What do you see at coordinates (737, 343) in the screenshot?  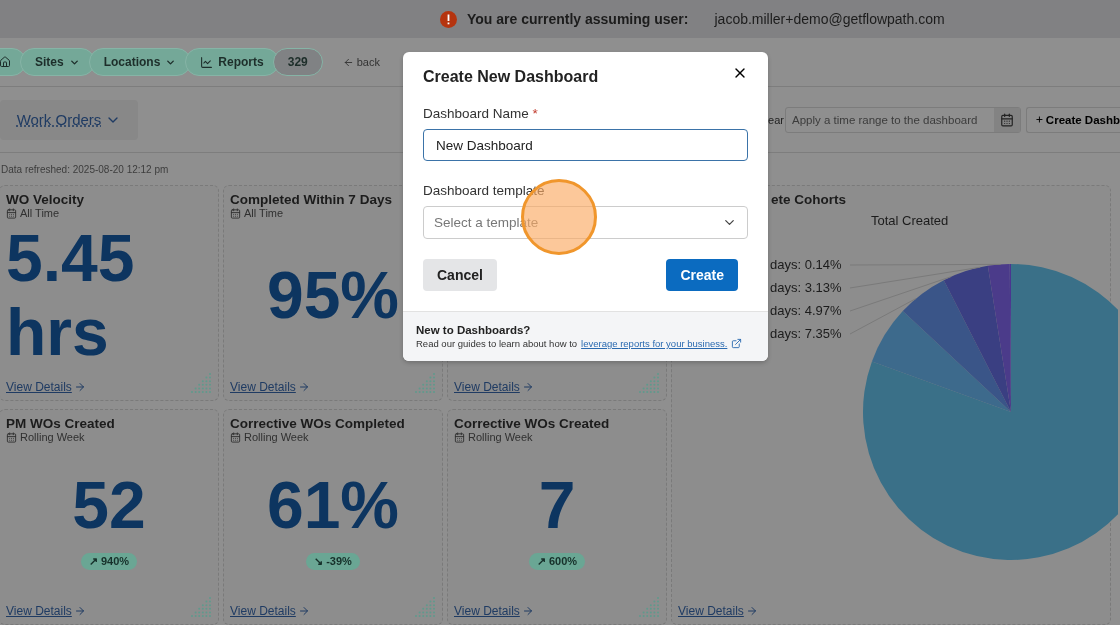 I see `external-link-icon` at bounding box center [737, 343].